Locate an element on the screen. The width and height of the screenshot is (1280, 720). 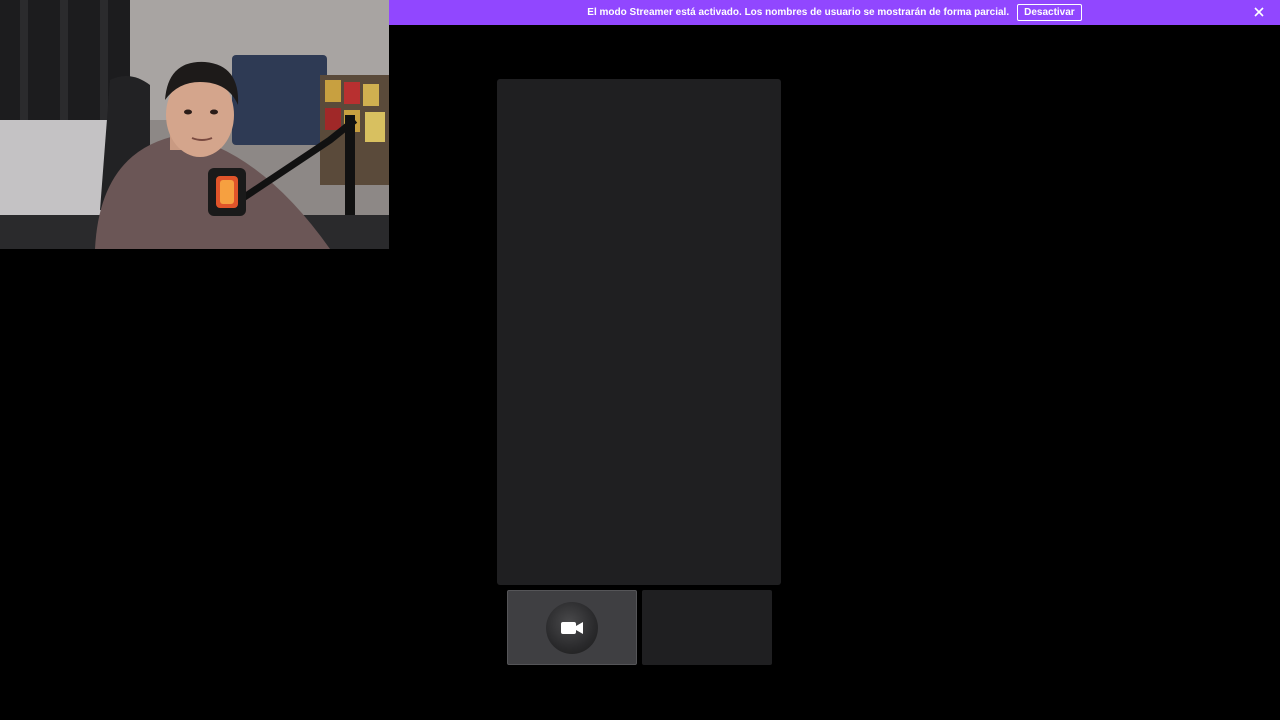
avatar is located at coordinates (572, 627).